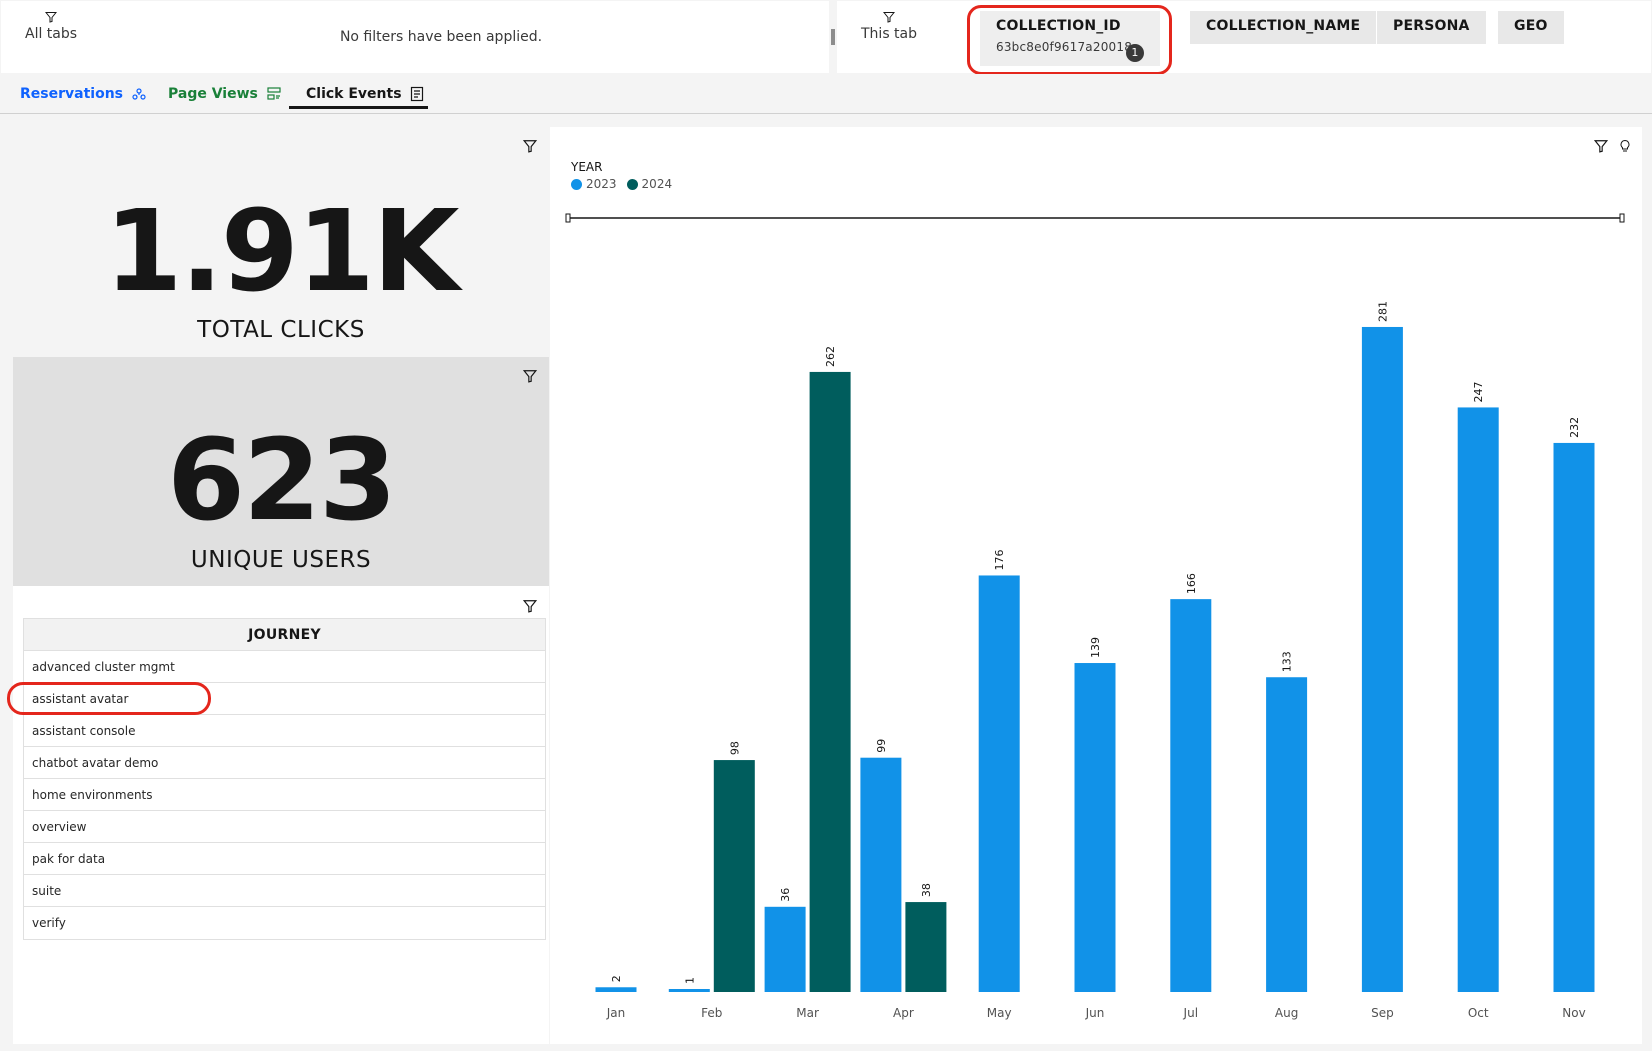 This screenshot has height=1051, width=1652. What do you see at coordinates (1478, 391) in the screenshot?
I see `data-label: 247` at bounding box center [1478, 391].